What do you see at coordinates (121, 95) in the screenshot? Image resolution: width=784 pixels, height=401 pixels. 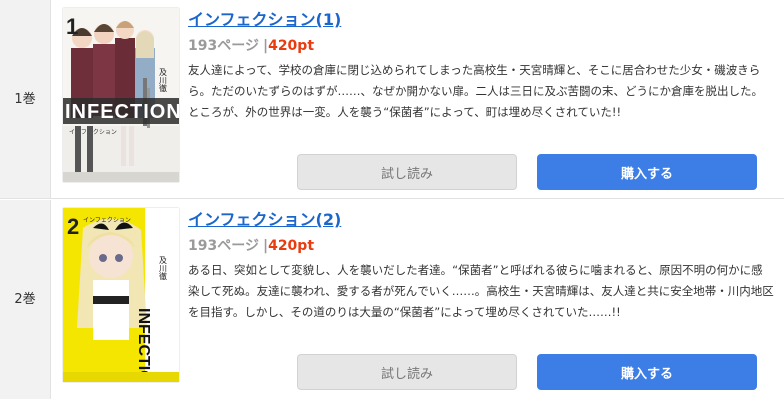 I see `cover-image: INFECTION インフェクション 1 及川徹` at bounding box center [121, 95].